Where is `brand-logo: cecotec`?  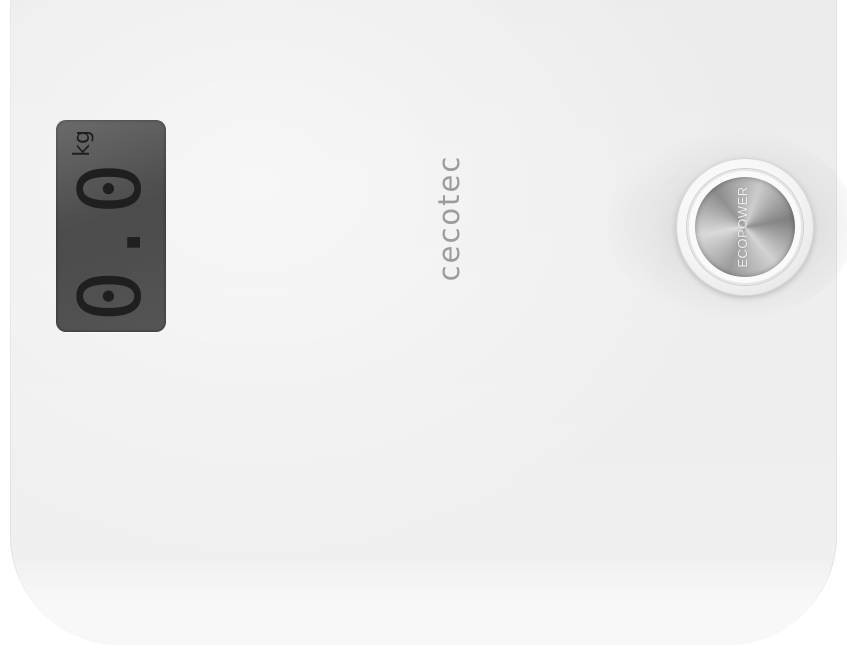
brand-logo: cecotec is located at coordinates (449, 218).